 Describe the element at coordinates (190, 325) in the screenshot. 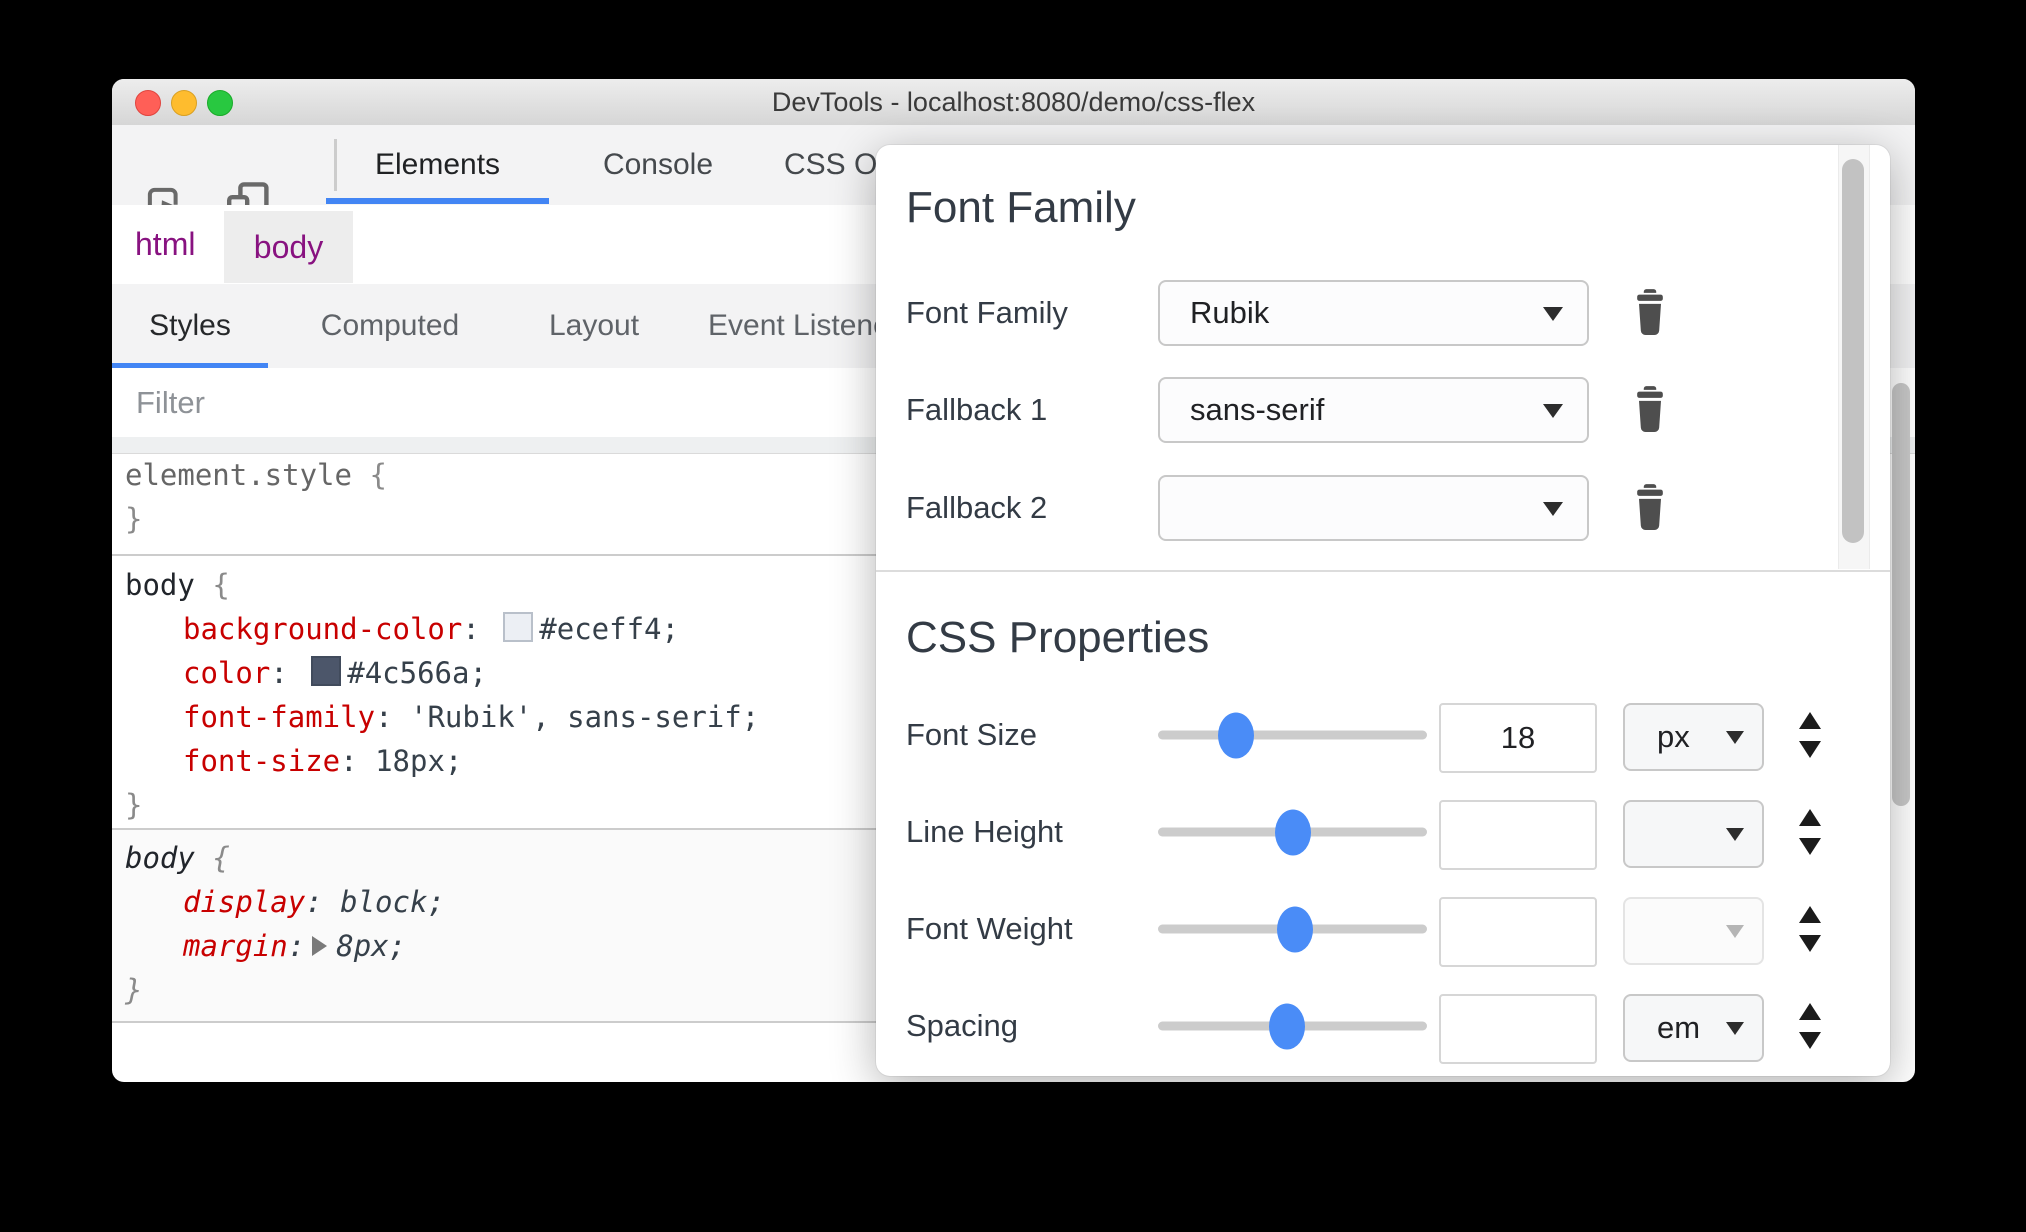

I see `tab-styles: Styles` at that location.